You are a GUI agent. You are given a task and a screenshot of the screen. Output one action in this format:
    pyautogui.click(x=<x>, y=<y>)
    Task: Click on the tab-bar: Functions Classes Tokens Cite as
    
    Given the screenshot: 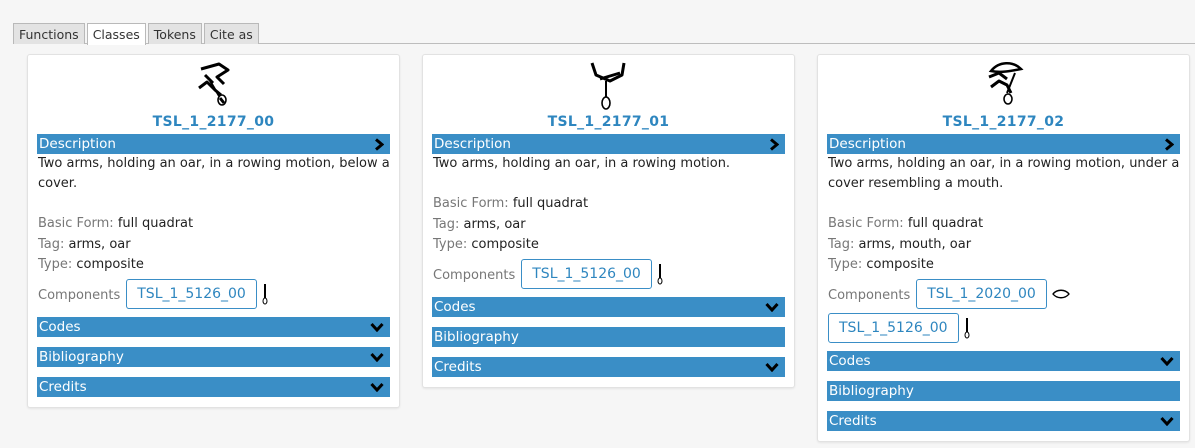 What is the action you would take?
    pyautogui.click(x=604, y=34)
    